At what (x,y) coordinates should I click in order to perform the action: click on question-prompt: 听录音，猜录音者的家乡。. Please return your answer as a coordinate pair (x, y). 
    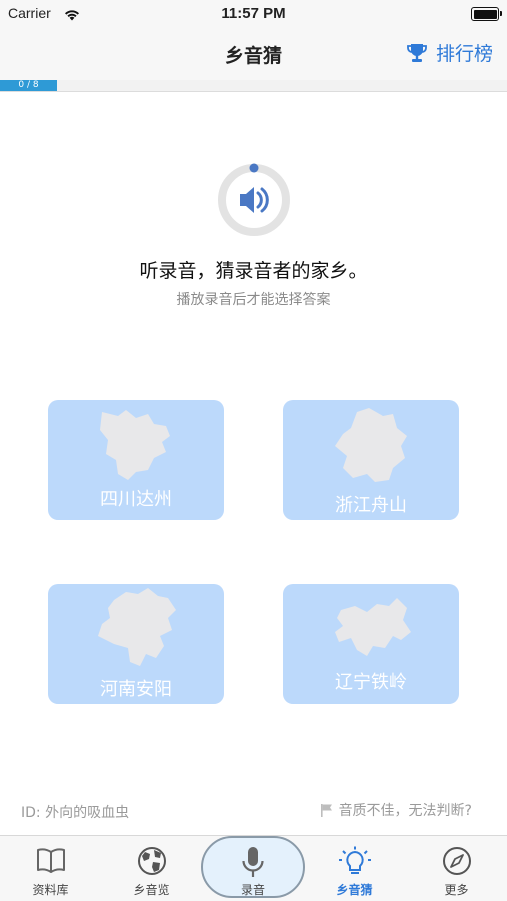
    Looking at the image, I should click on (253, 271).